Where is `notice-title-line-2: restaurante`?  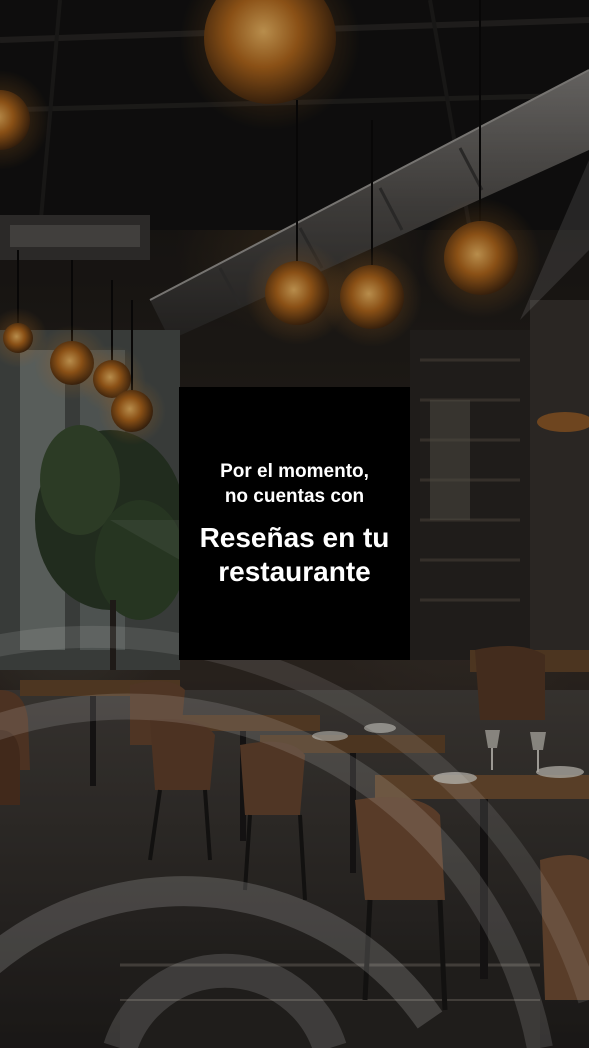
notice-title-line-2: restaurante is located at coordinates (294, 571).